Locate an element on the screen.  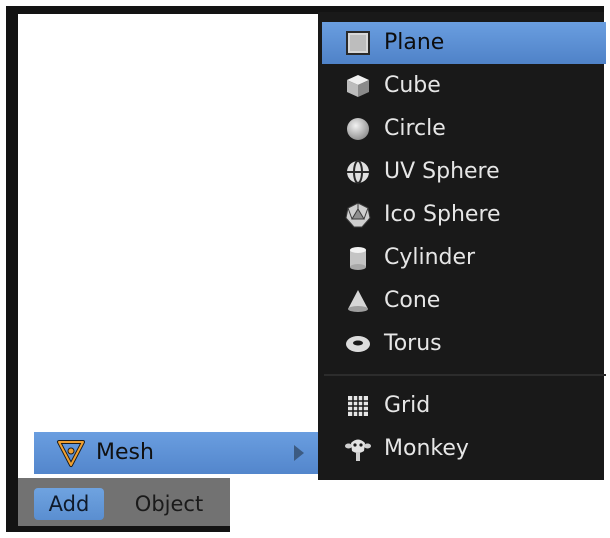
menu-item-cylinder: Cylinder is located at coordinates (464, 258).